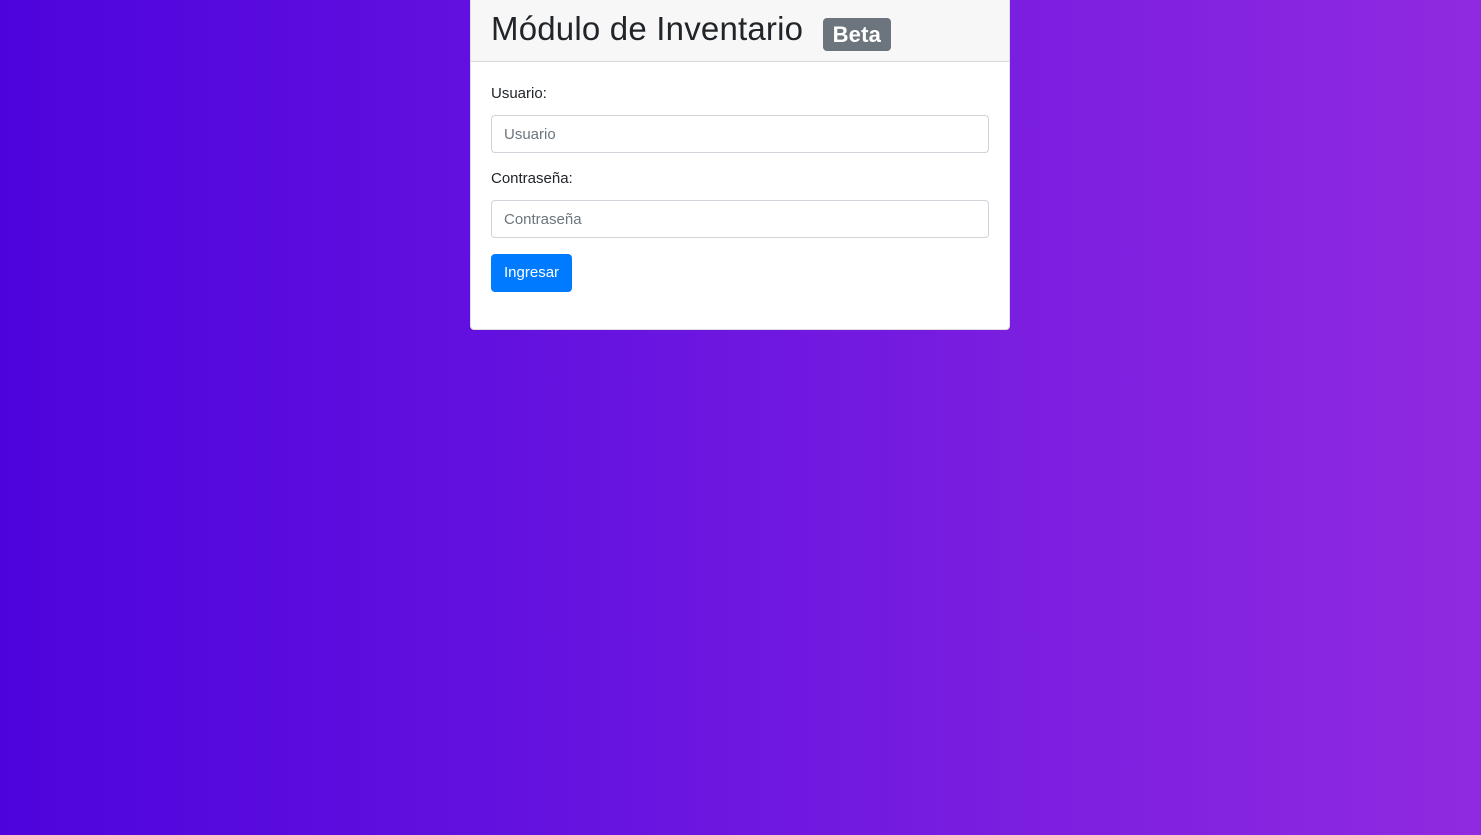 The width and height of the screenshot is (1481, 835). I want to click on username-input, so click(740, 134).